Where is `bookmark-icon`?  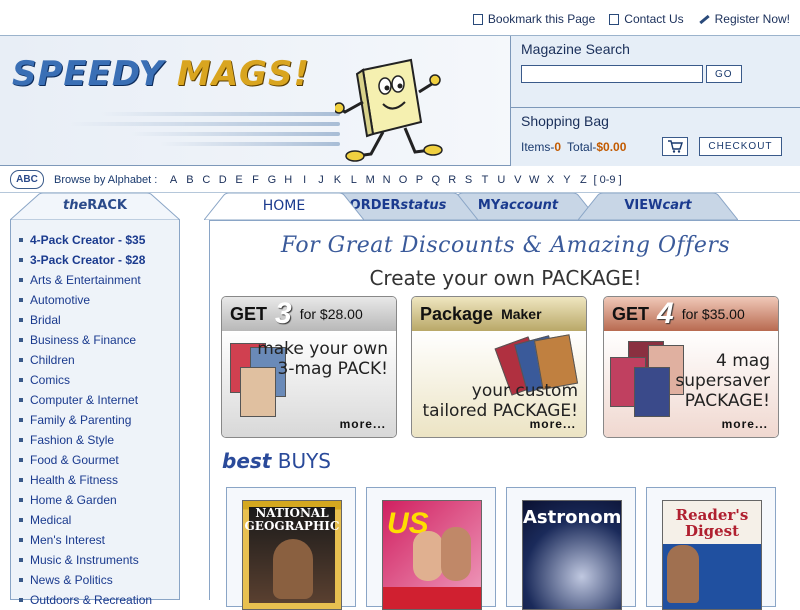
bookmark-icon is located at coordinates (477, 19).